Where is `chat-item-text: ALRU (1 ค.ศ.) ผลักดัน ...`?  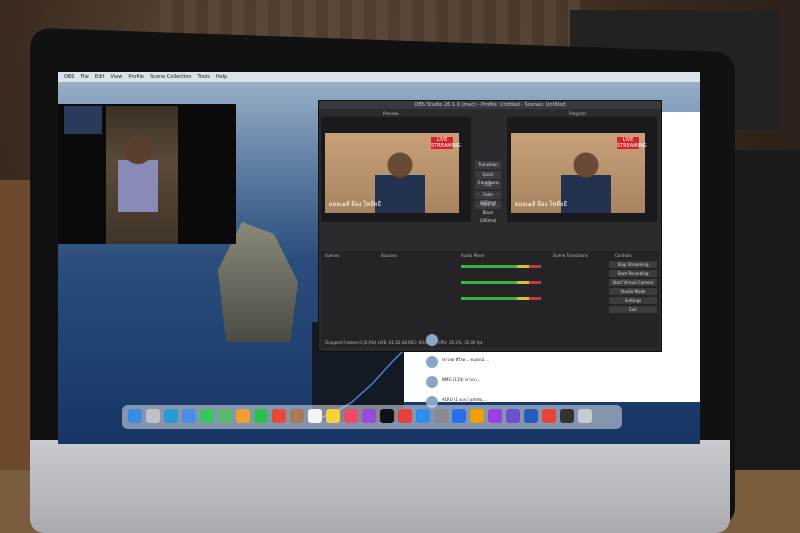 chat-item-text: ALRU (1 ค.ศ.) ผลักดัน ... is located at coordinates (465, 399).